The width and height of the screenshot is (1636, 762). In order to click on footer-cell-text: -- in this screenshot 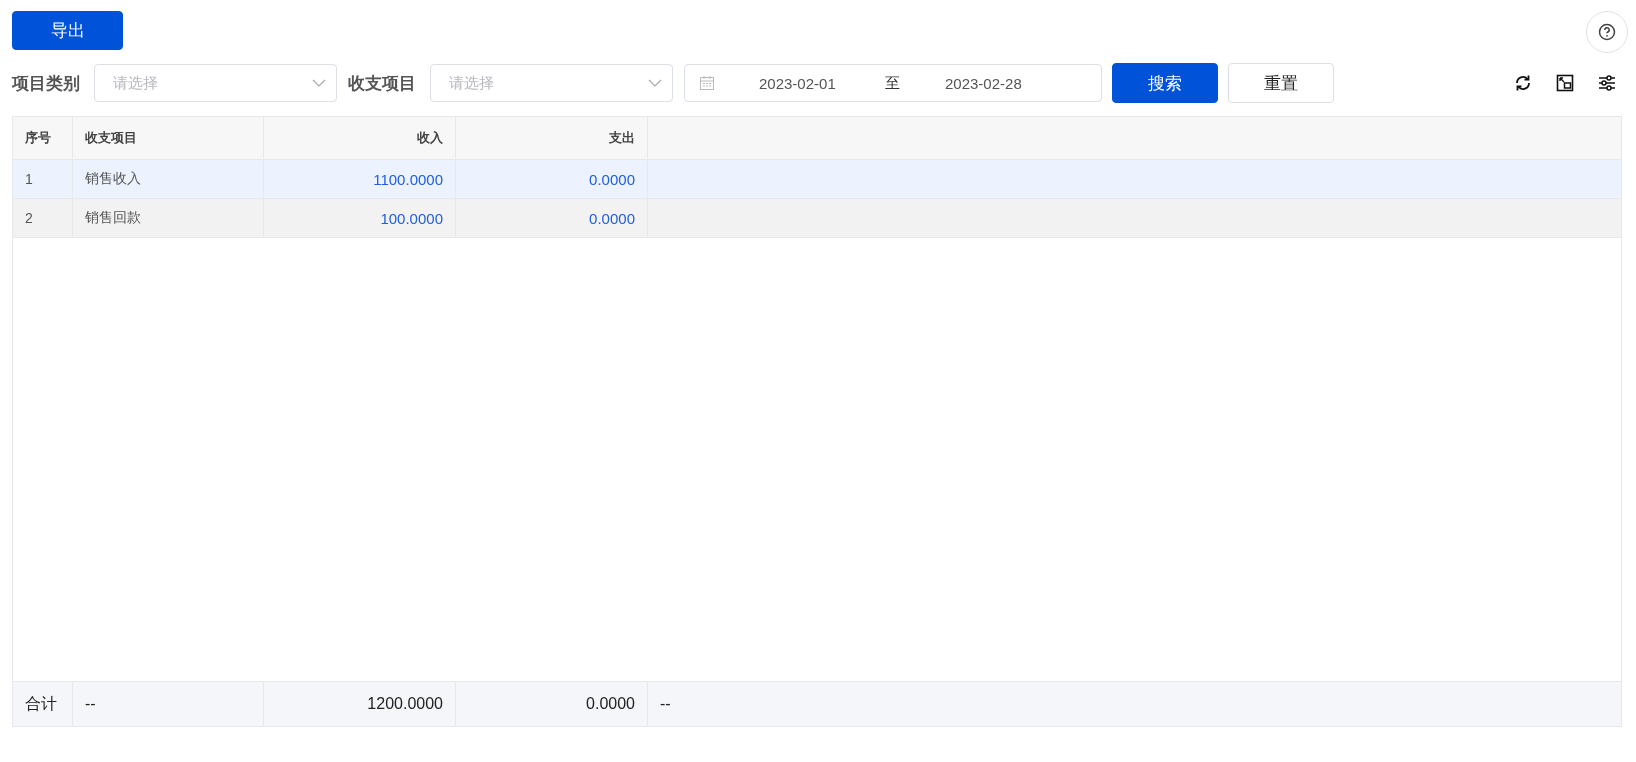, I will do `click(665, 704)`.